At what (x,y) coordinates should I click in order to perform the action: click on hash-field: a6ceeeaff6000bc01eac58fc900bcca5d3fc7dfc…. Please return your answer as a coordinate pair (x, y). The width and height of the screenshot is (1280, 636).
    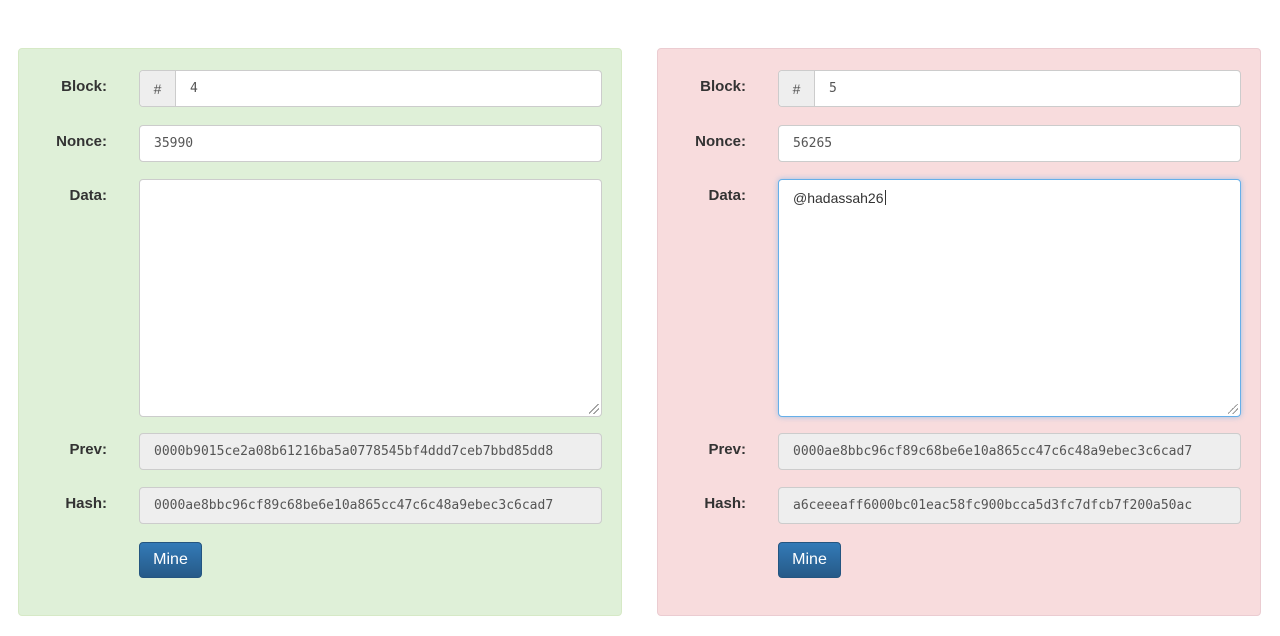
    Looking at the image, I should click on (1009, 505).